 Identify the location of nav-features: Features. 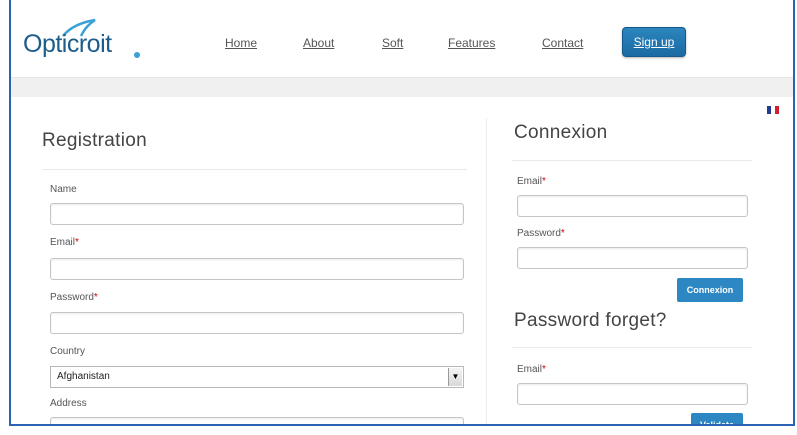
(471, 43).